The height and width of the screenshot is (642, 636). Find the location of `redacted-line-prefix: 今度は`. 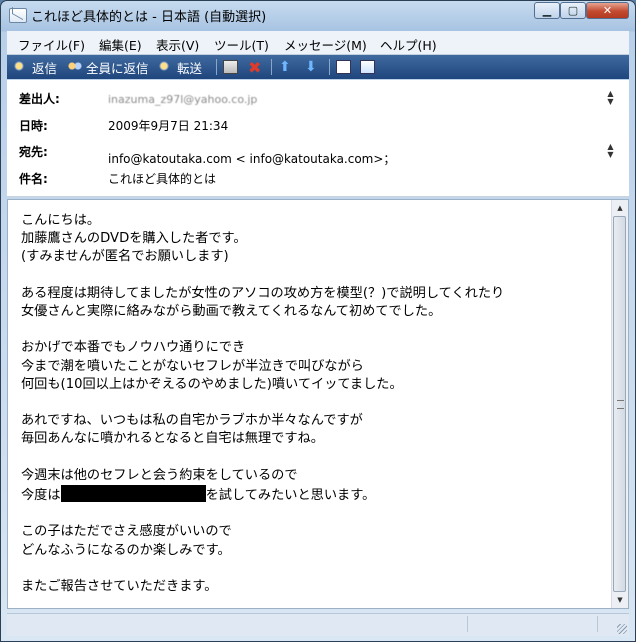

redacted-line-prefix: 今度は is located at coordinates (41, 496).